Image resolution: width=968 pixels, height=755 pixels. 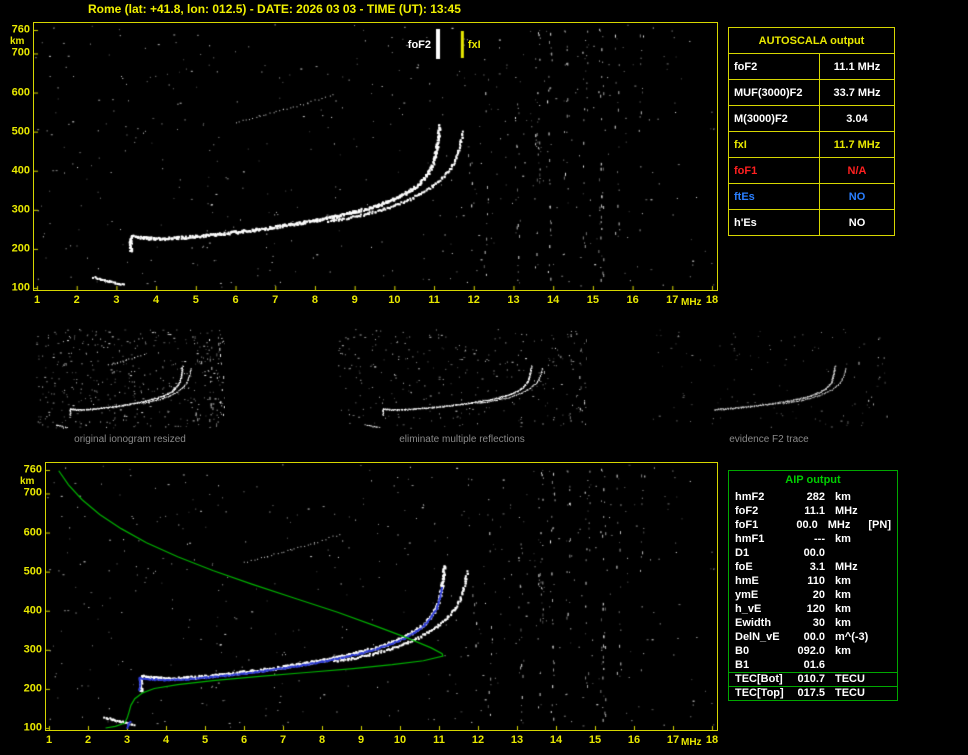 What do you see at coordinates (811, 693) in the screenshot?
I see `aip-param-value: 017.5` at bounding box center [811, 693].